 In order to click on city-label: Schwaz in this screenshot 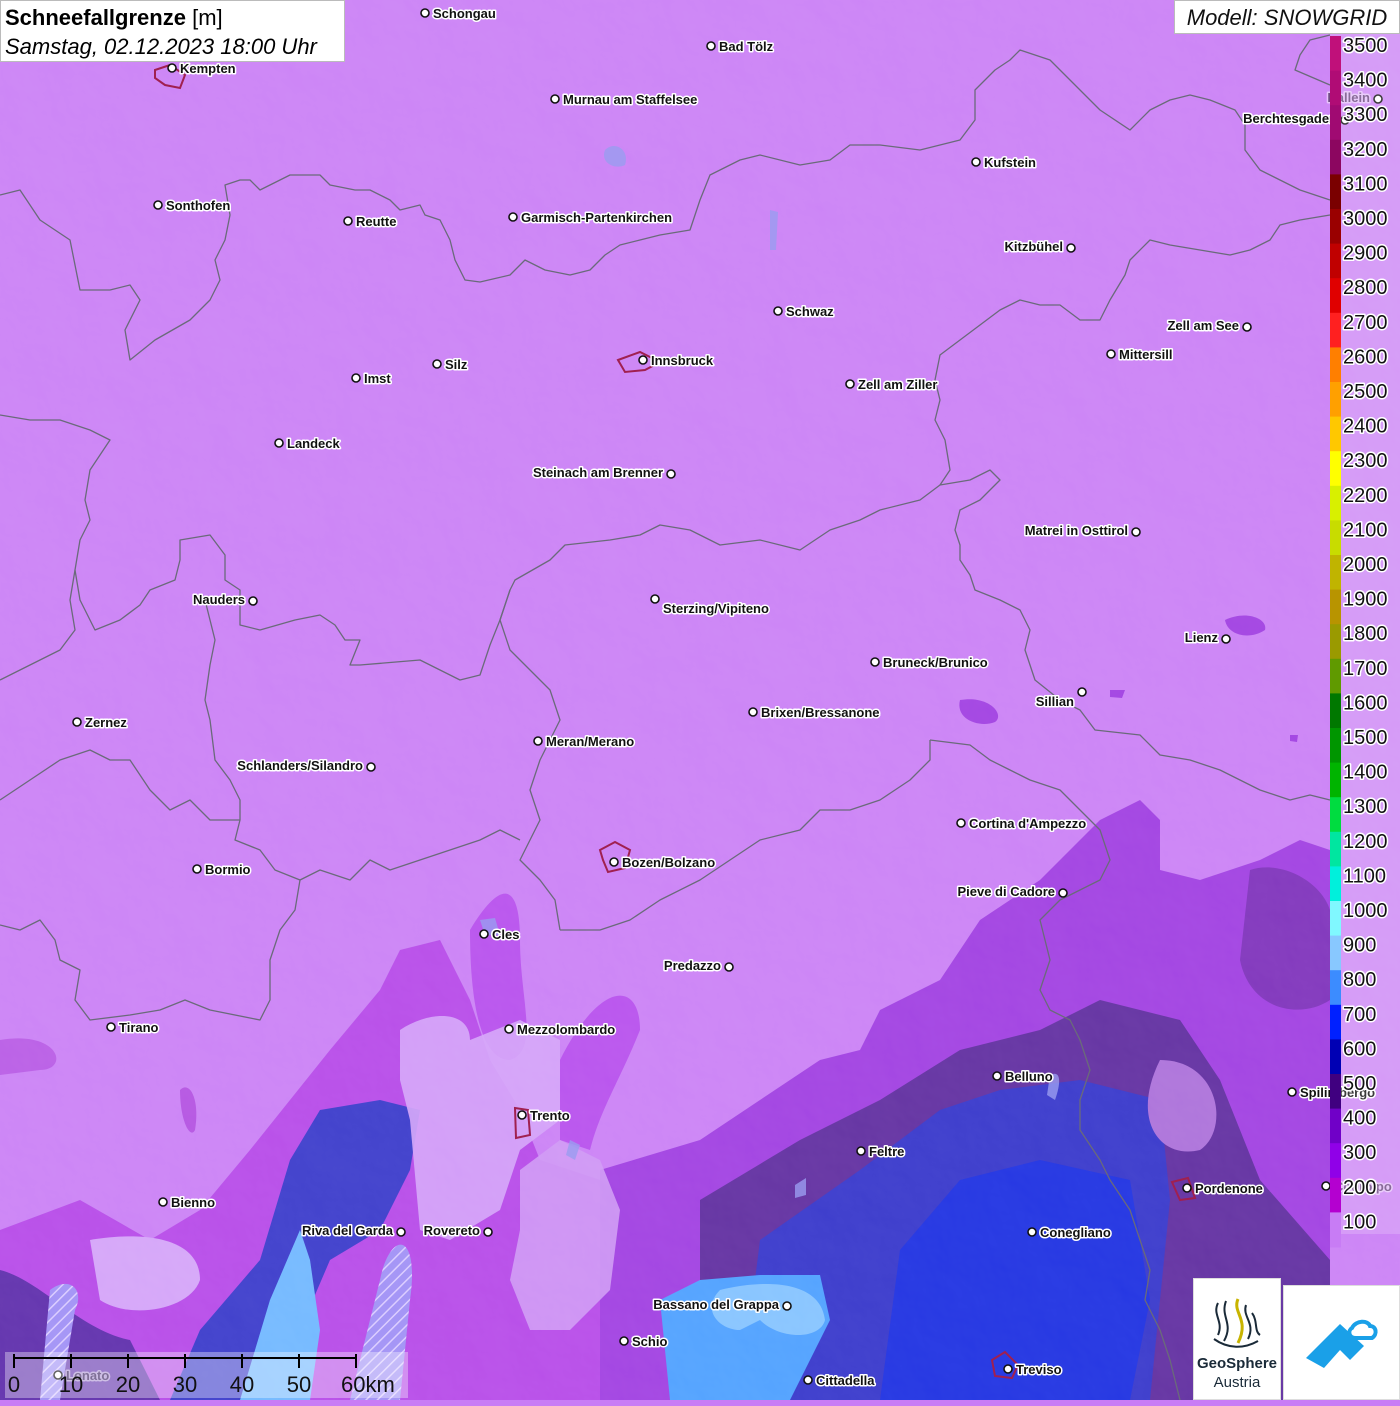, I will do `click(810, 311)`.